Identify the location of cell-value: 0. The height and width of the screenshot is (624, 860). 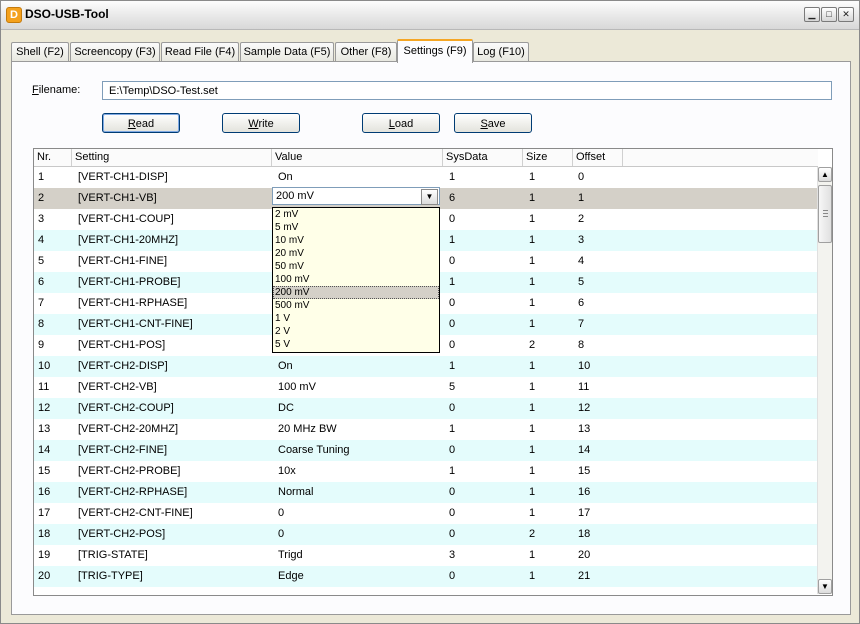
(281, 513).